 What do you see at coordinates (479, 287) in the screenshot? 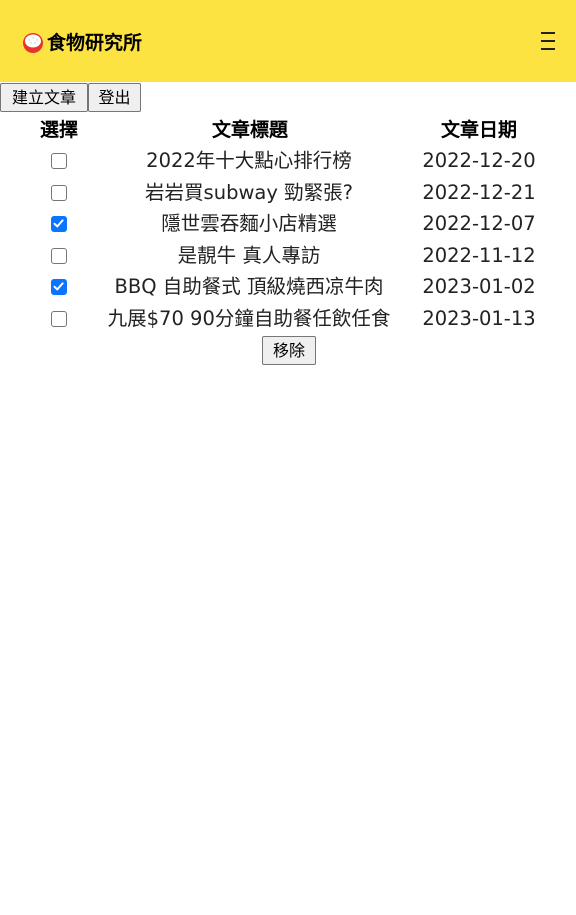
I see `article-date: 2023-01-02` at bounding box center [479, 287].